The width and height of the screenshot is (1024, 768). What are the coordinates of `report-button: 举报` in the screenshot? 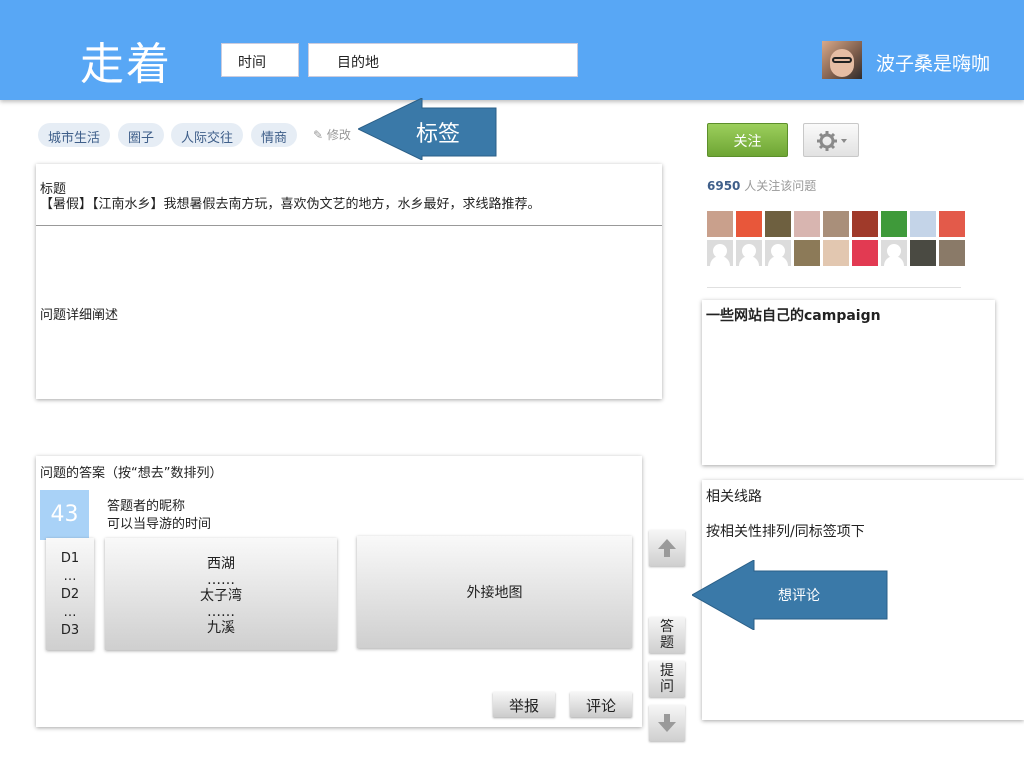 It's located at (524, 704).